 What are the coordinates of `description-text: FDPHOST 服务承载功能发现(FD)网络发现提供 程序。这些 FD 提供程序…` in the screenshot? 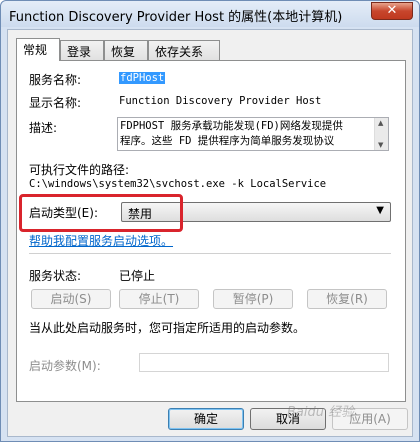 It's located at (231, 133).